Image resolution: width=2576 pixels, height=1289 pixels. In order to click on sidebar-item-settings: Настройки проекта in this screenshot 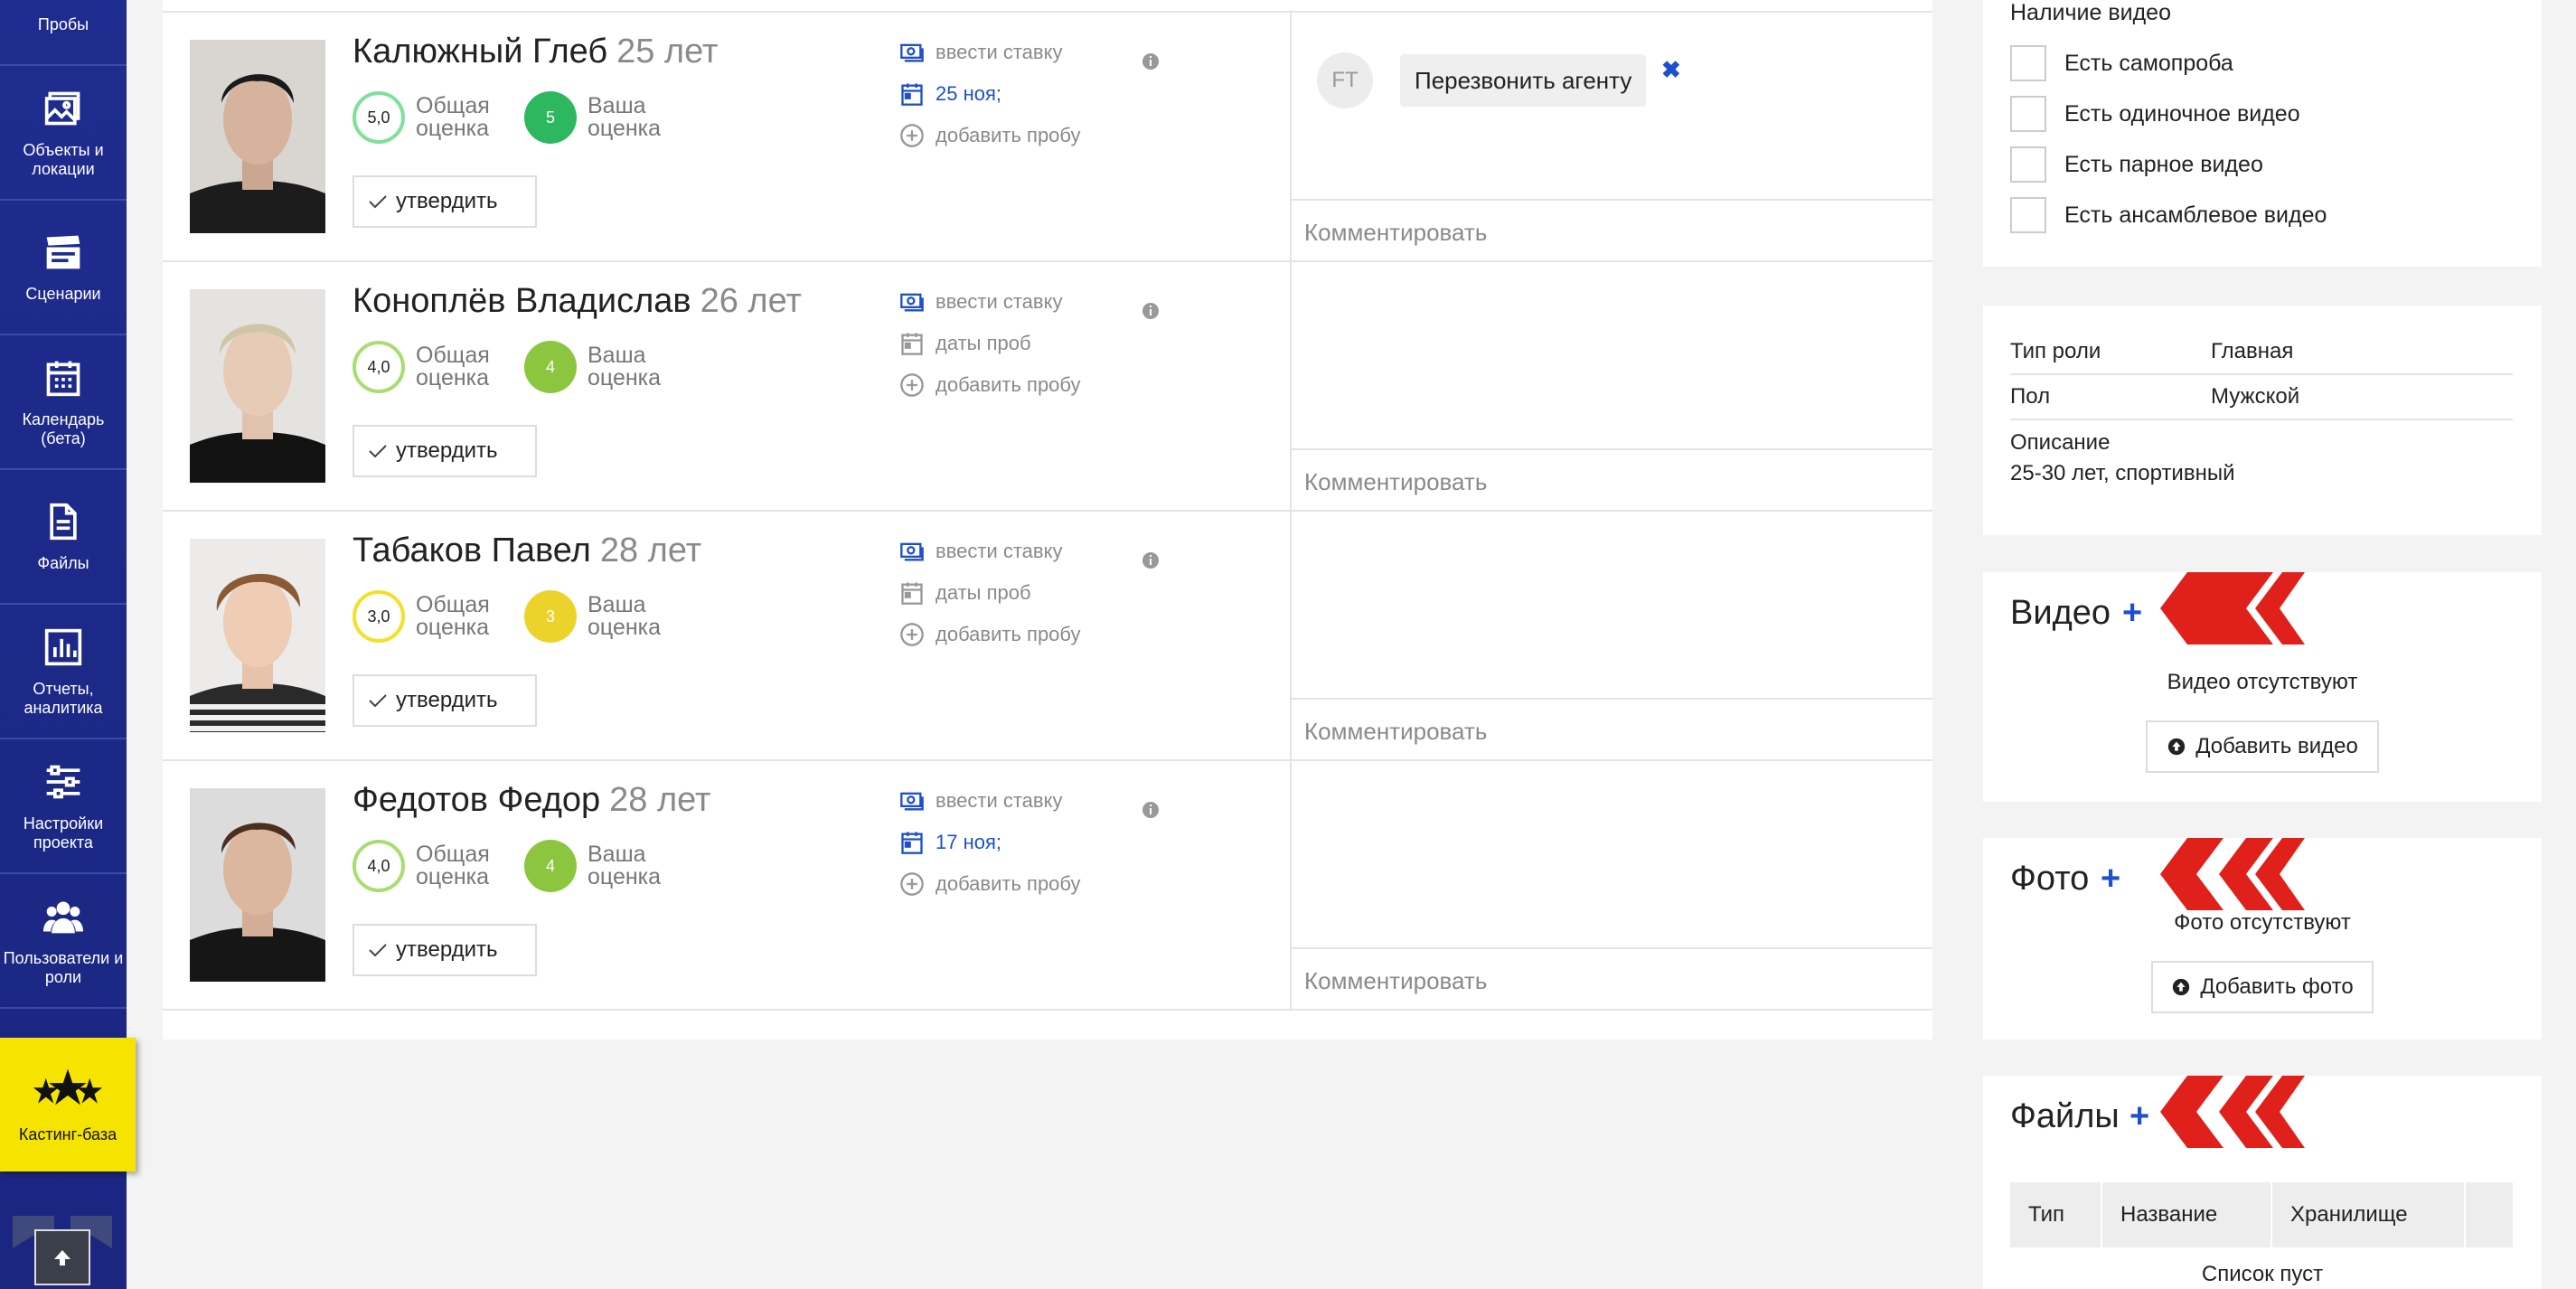, I will do `click(63, 807)`.